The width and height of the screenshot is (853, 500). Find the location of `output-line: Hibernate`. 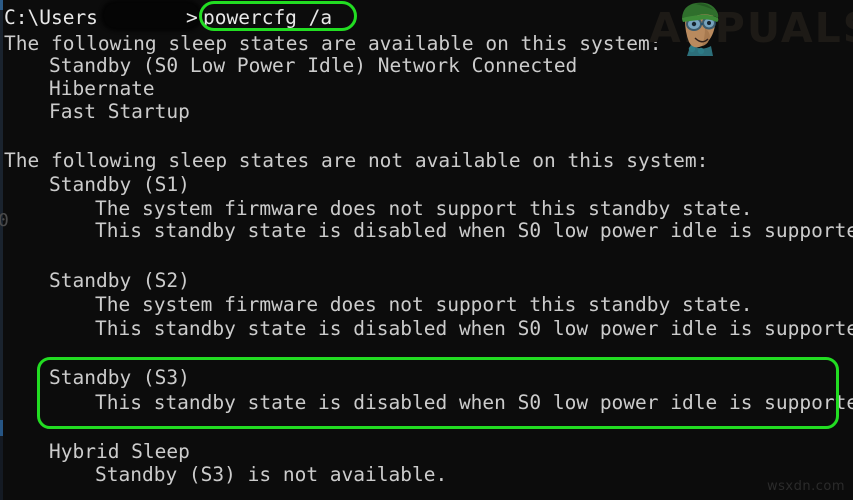

output-line: Hibernate is located at coordinates (102, 88).